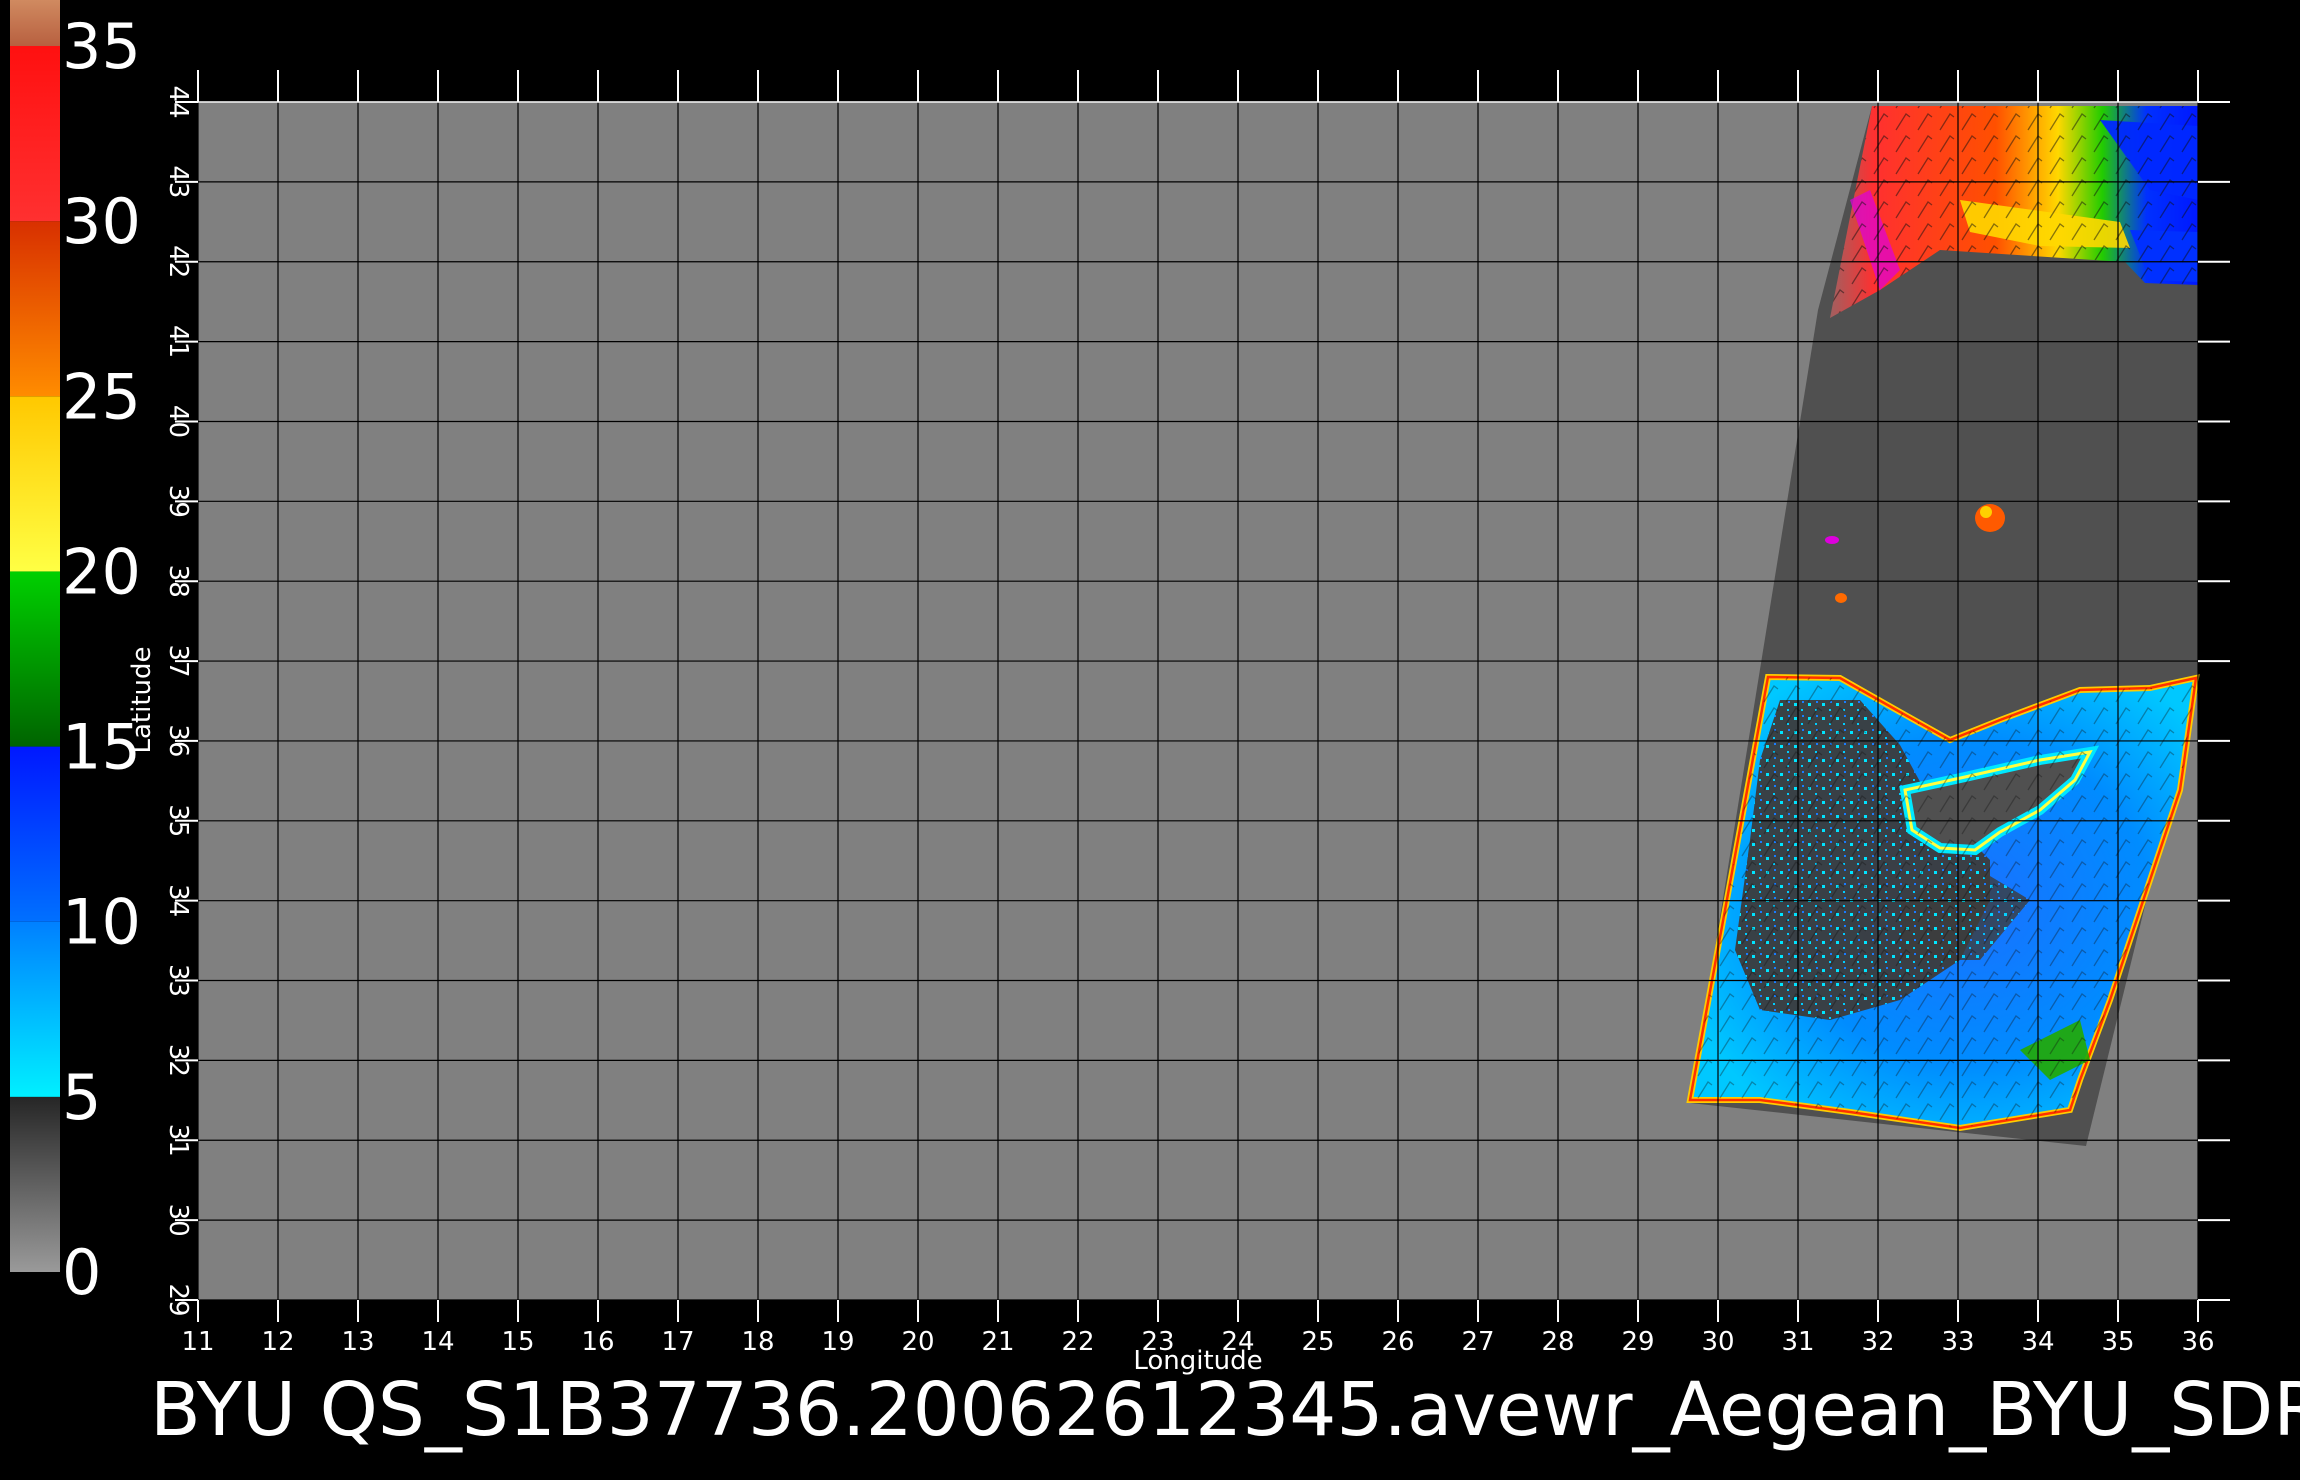 The width and height of the screenshot is (2300, 1480). I want to click on latitude-tick-label: 37, so click(178, 661).